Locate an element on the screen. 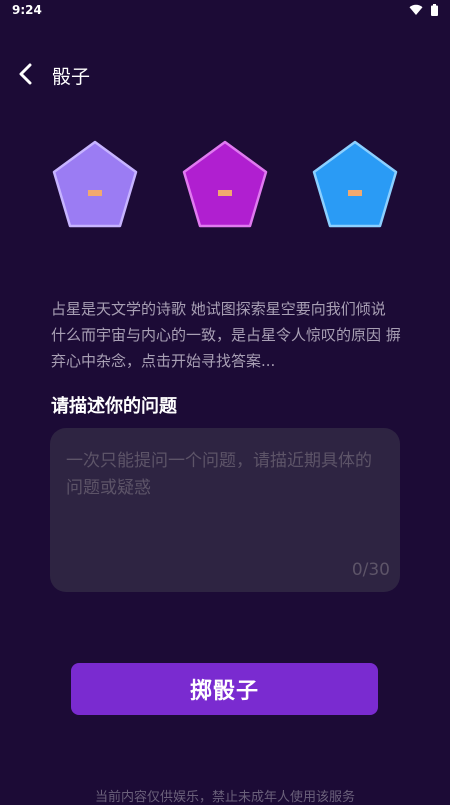 The image size is (450, 805). status-time: 9:24 is located at coordinates (27, 10).